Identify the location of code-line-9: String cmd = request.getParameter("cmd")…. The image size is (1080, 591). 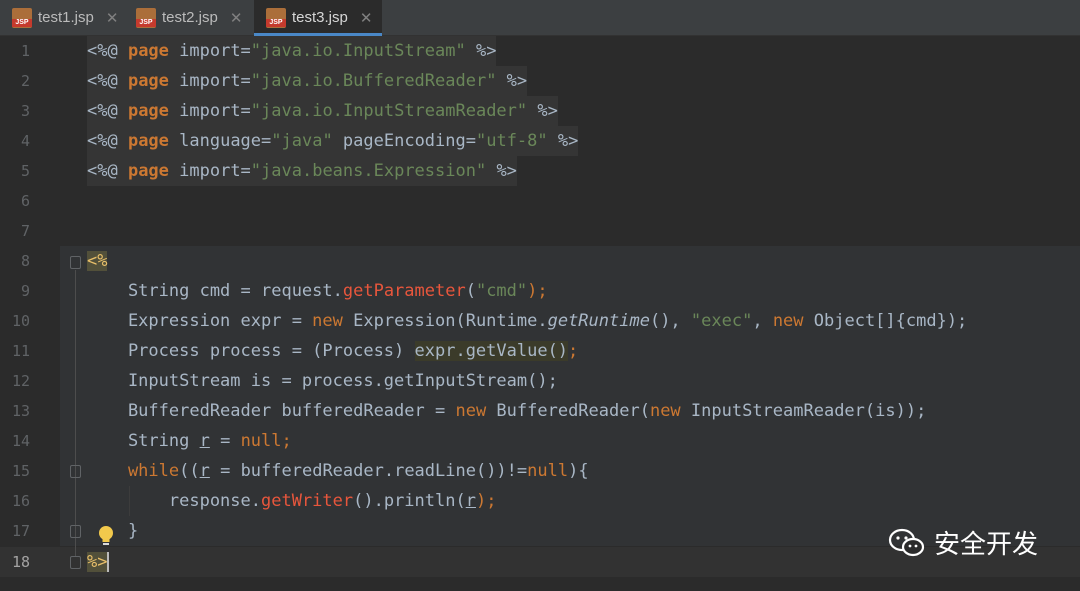
(317, 291).